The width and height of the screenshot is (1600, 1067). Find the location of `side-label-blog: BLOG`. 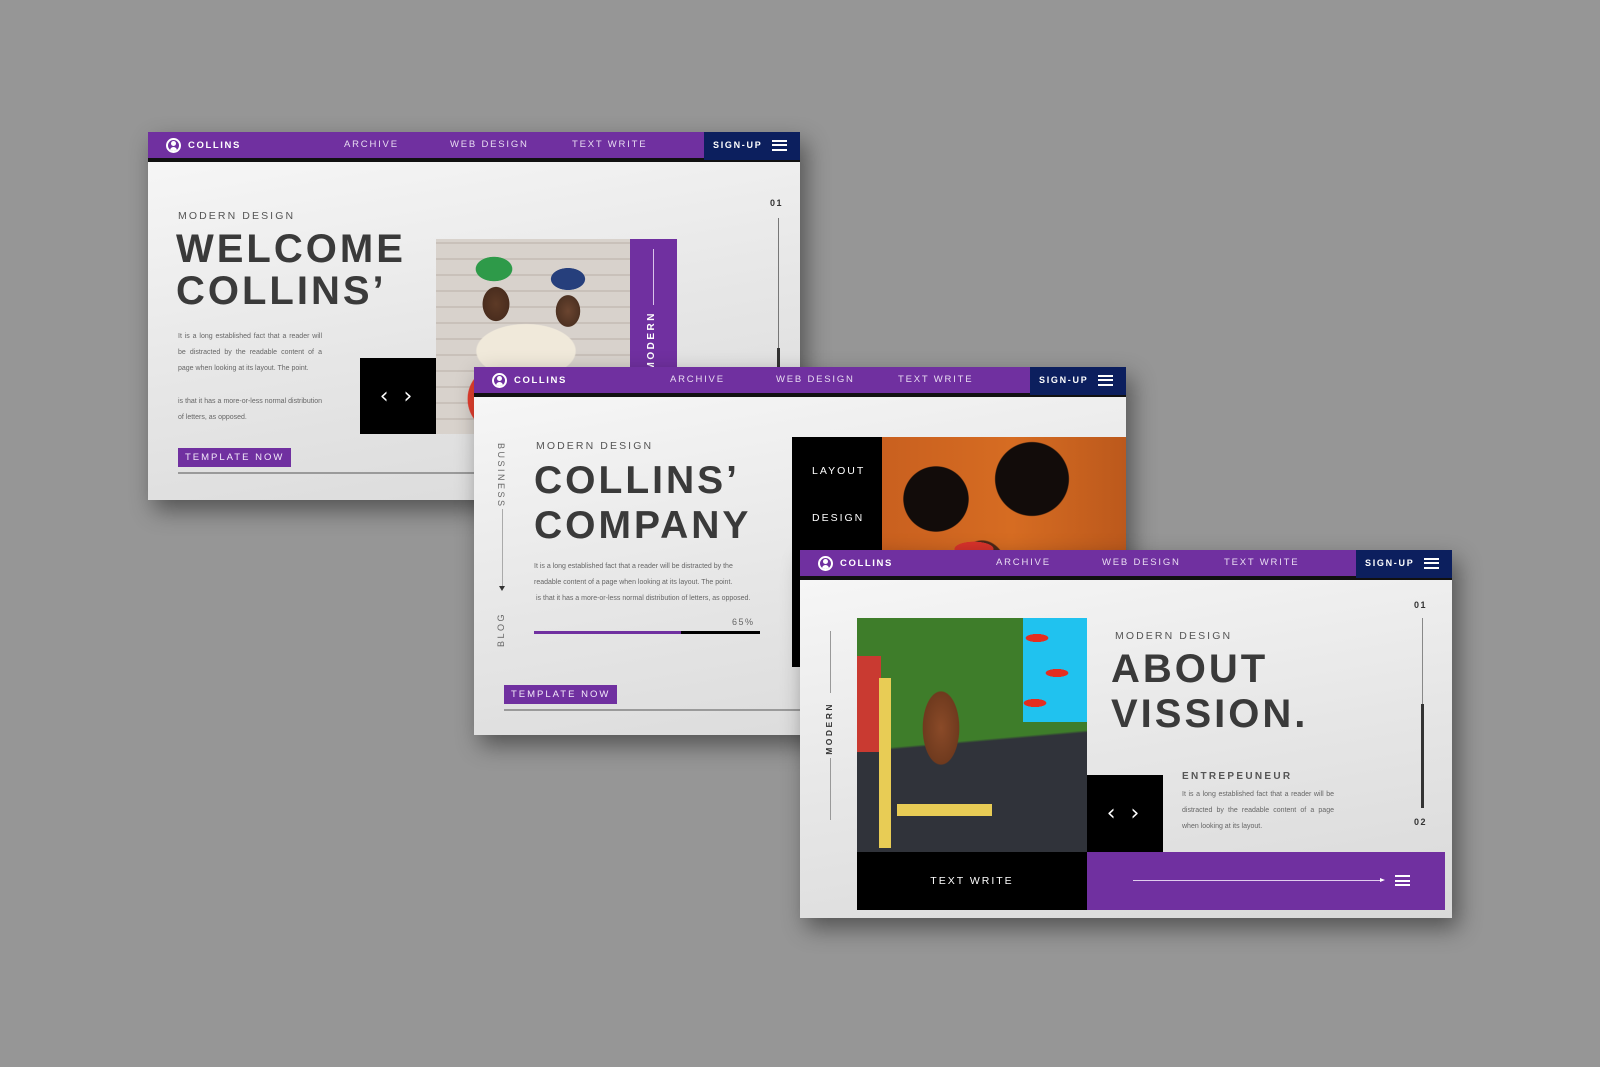

side-label-blog: BLOG is located at coordinates (501, 630).